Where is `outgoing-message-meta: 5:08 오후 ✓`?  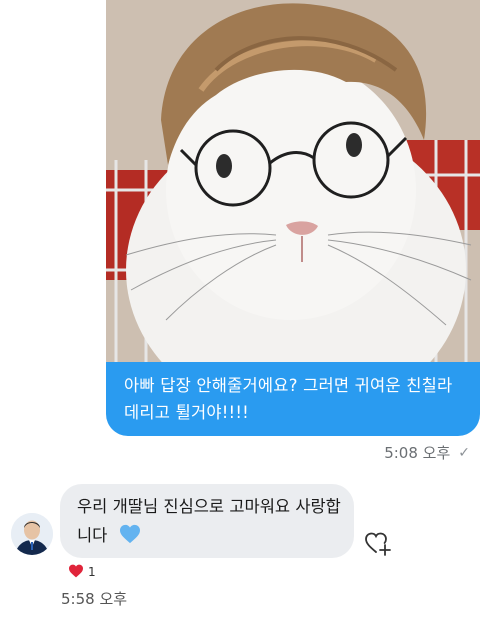 outgoing-message-meta: 5:08 오후 ✓ is located at coordinates (427, 452).